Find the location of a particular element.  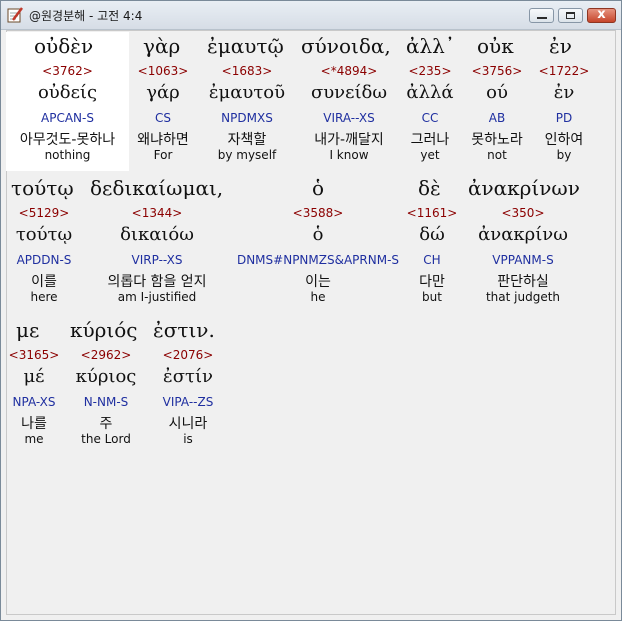

korean-gloss: 다만 is located at coordinates (432, 282).